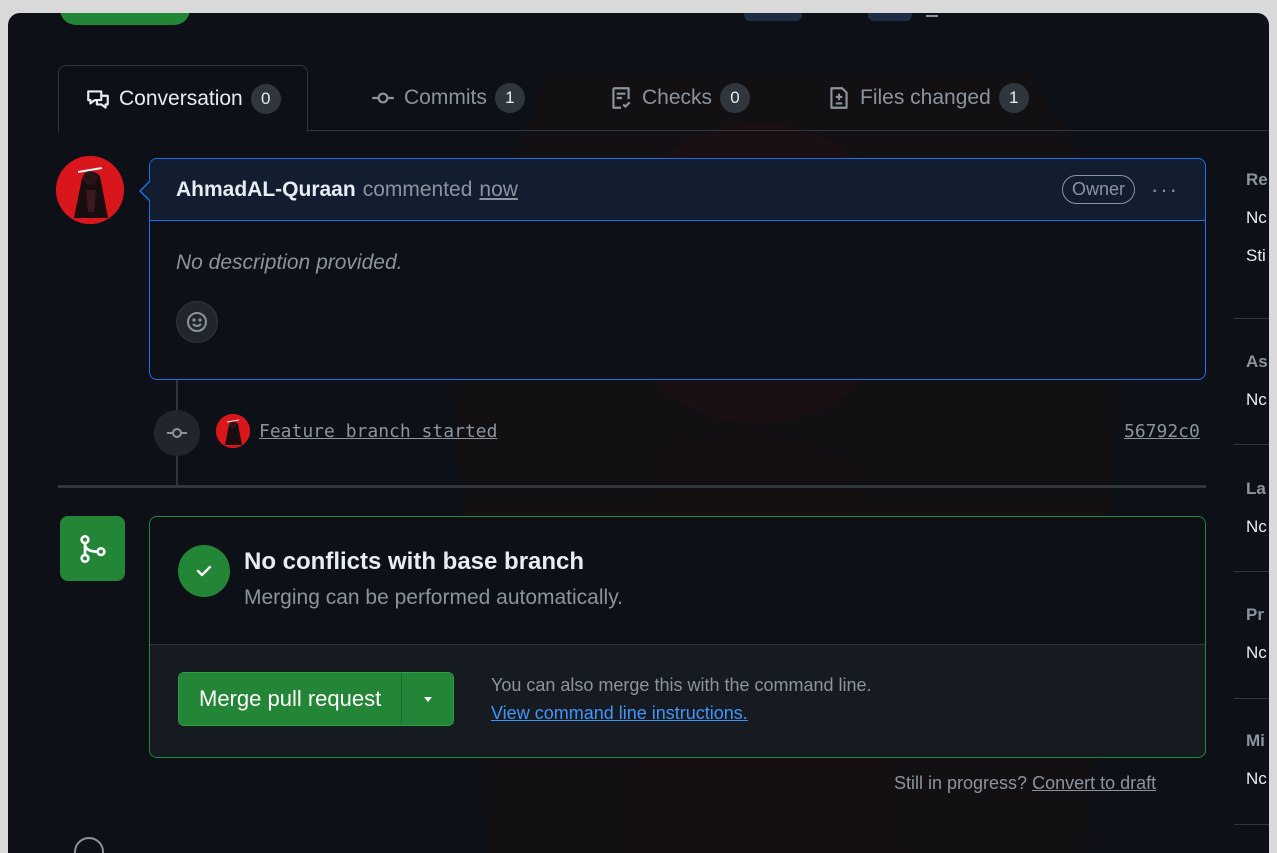  I want to click on top-copy-icon, so click(932, 15).